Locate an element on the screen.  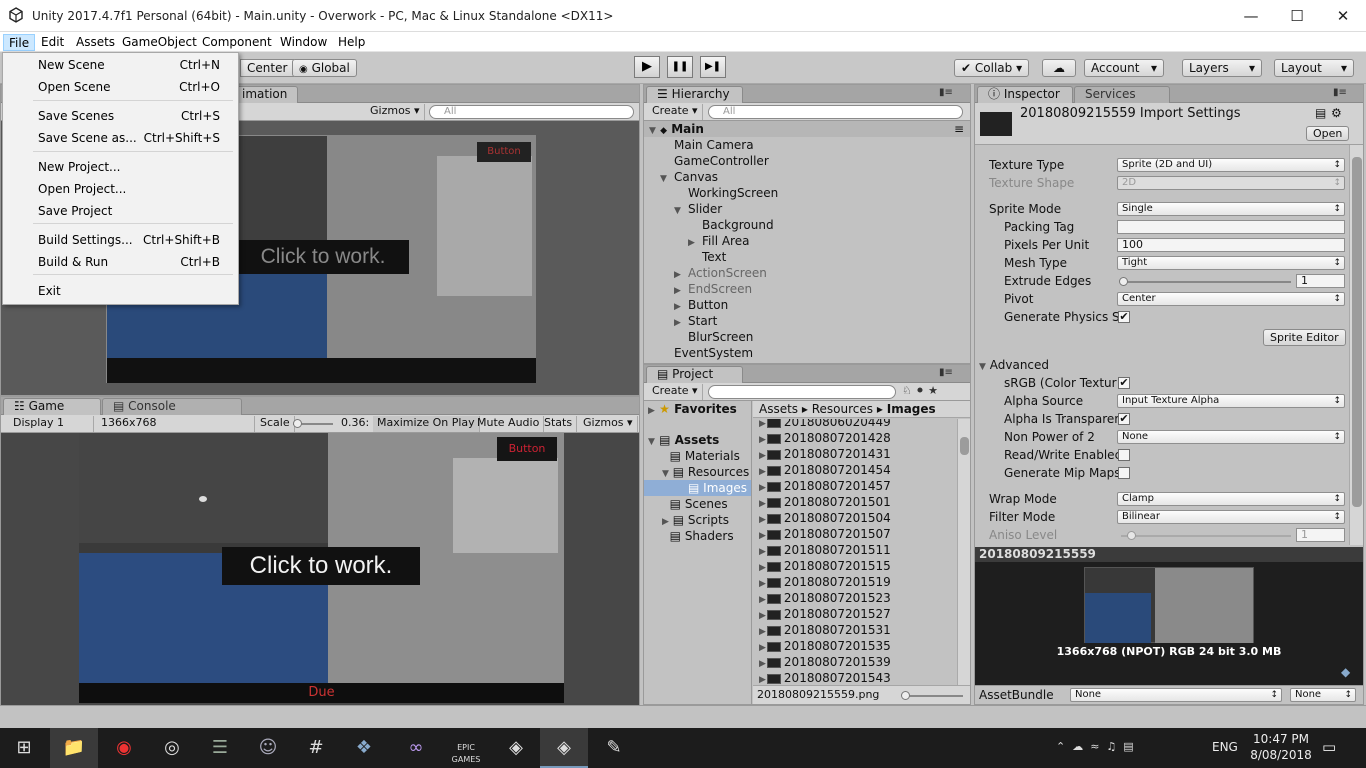
file-item: ▶ 20180807201504 is located at coordinates (825, 518).